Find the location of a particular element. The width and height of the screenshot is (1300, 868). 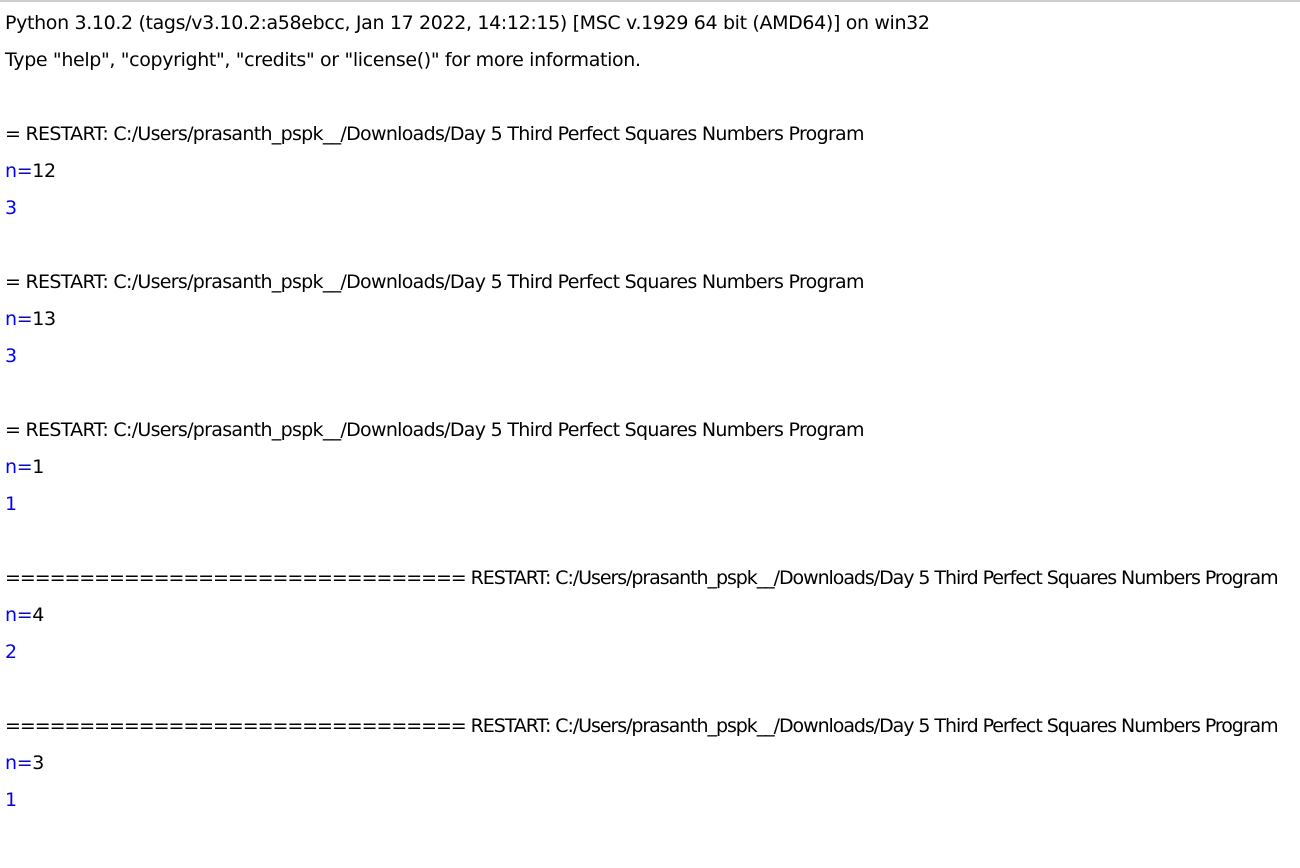

input-line: n=12 is located at coordinates (30, 171).